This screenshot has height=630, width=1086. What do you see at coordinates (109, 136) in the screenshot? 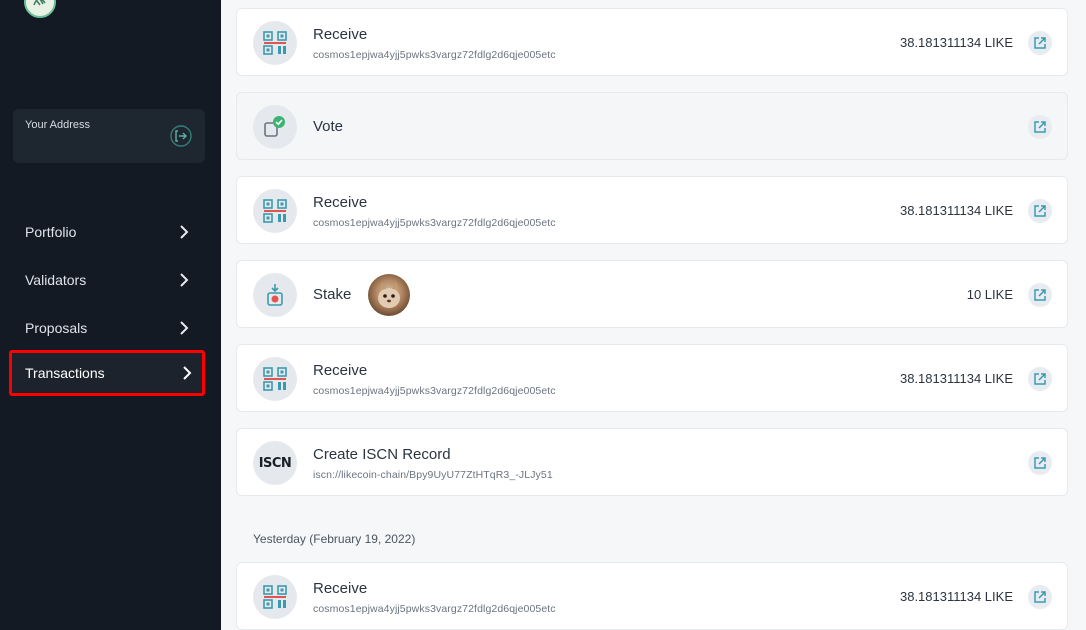
I see `address-card: Your Address` at bounding box center [109, 136].